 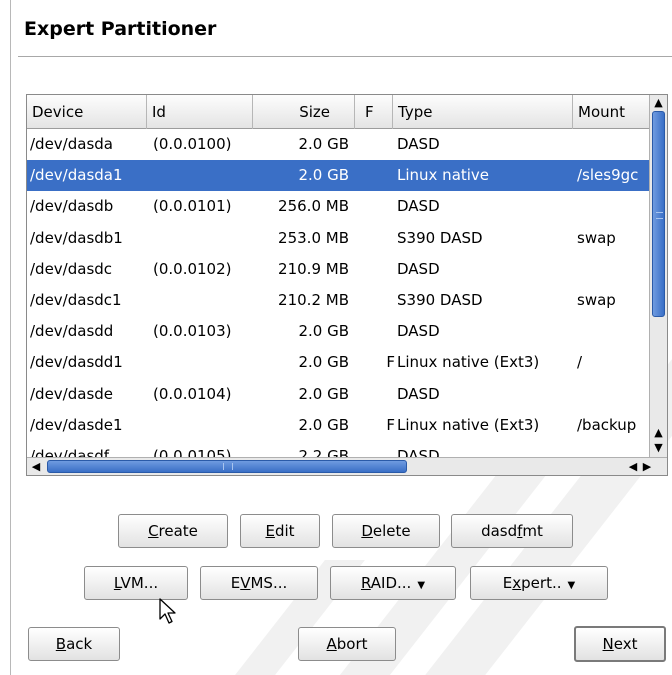 I want to click on table-row-selected: /dev/dasda1 2.0 GB Linux native /sles9gc, so click(x=338, y=176).